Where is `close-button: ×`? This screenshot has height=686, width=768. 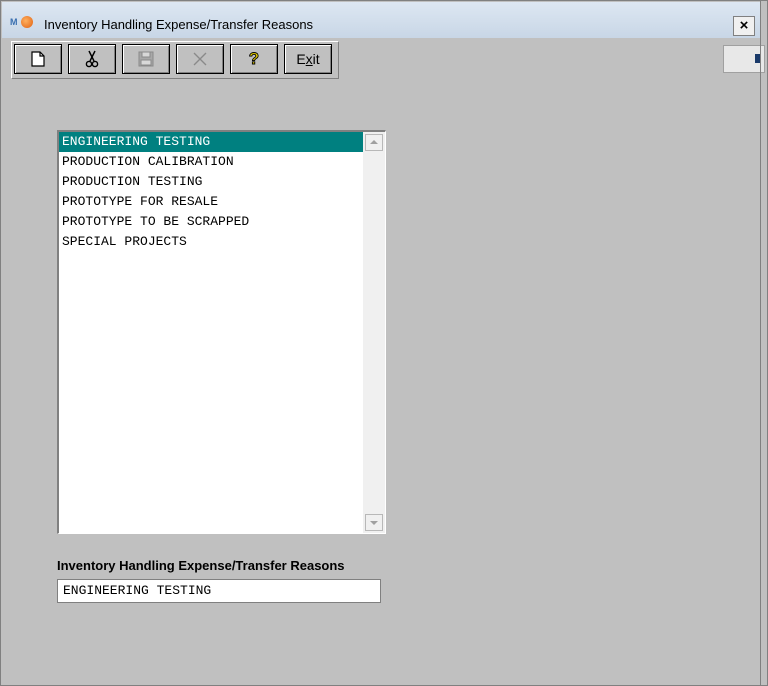 close-button: × is located at coordinates (744, 26).